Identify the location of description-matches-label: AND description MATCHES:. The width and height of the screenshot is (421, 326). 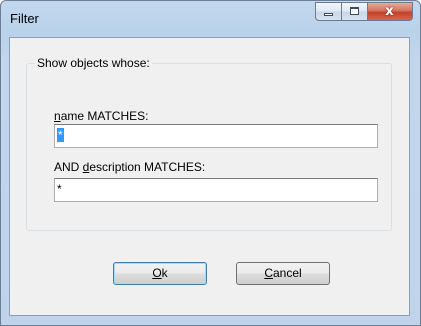
(129, 167).